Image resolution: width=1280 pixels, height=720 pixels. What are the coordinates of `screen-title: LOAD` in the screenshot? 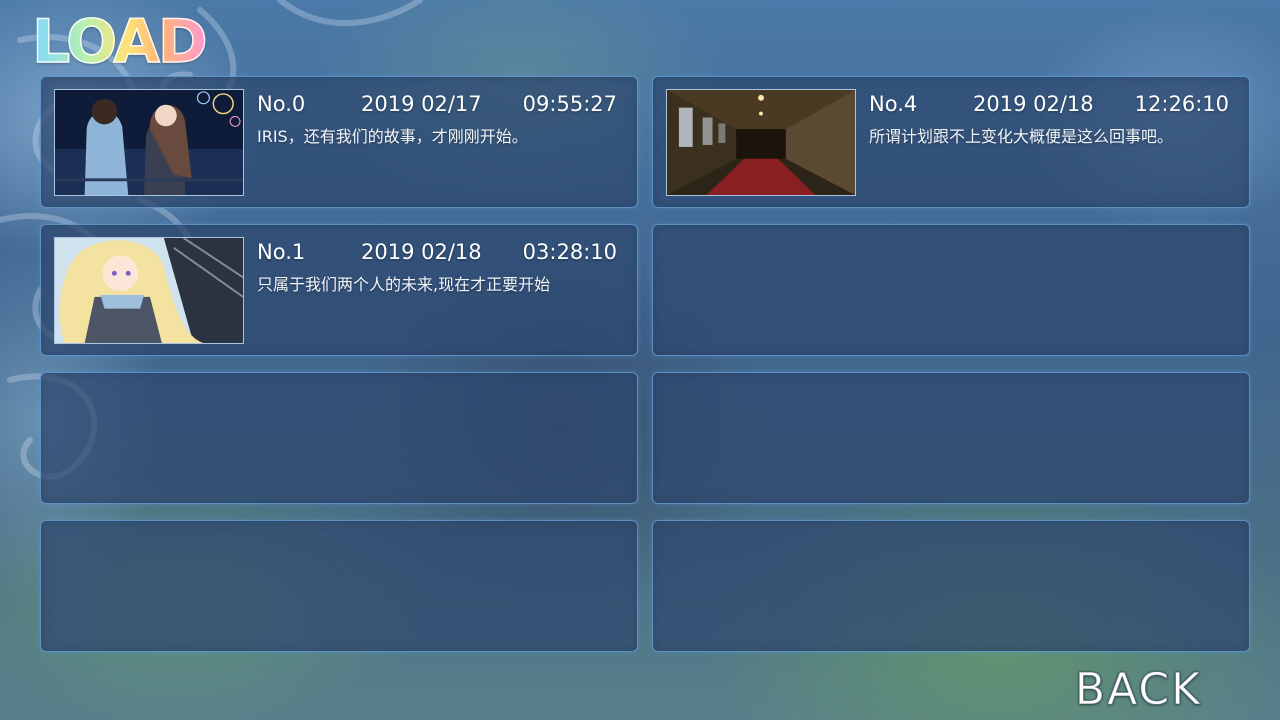 It's located at (119, 42).